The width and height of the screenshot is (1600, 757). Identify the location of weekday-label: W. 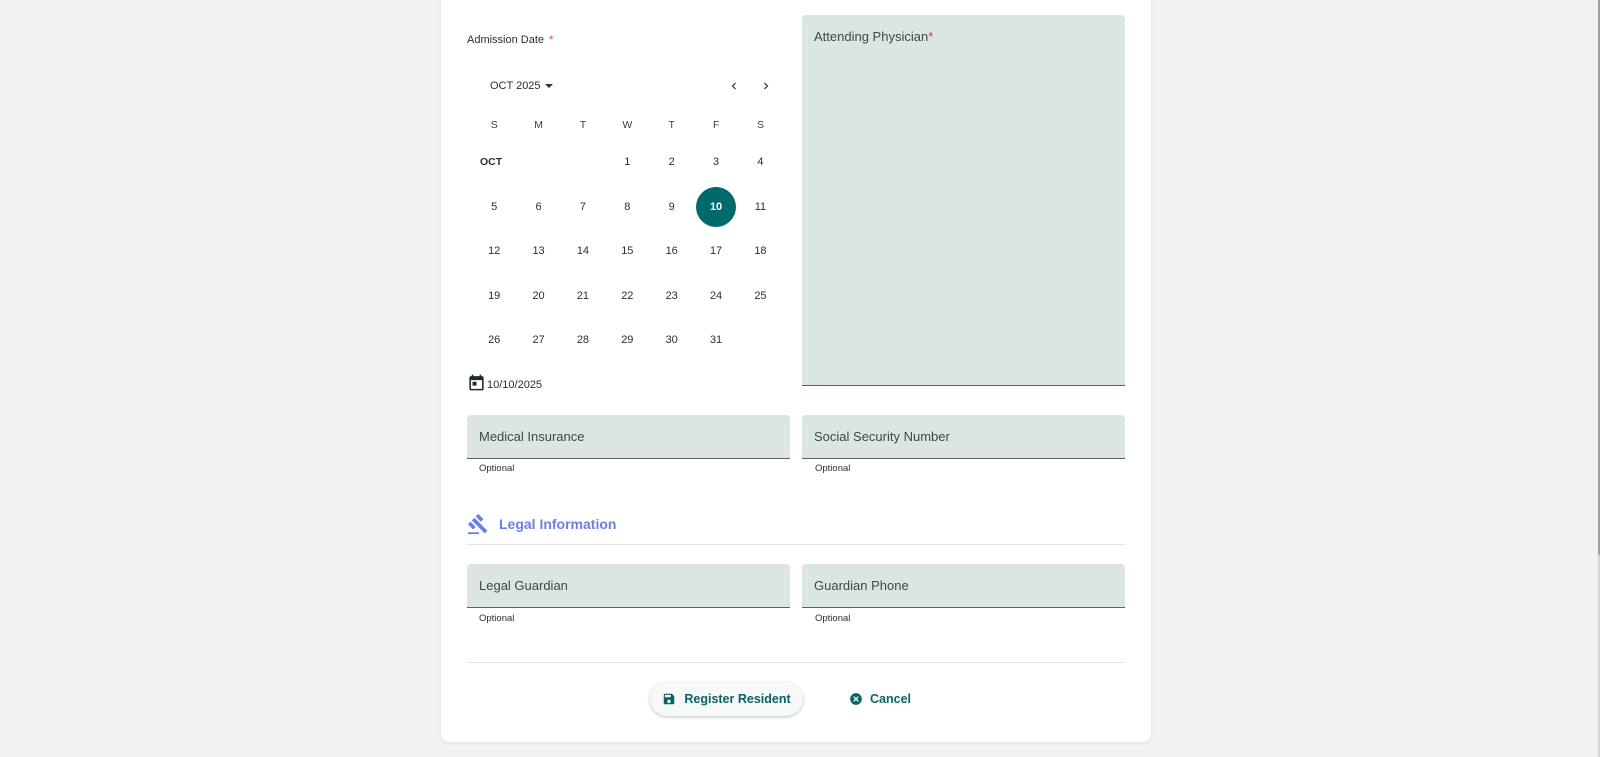
(627, 125).